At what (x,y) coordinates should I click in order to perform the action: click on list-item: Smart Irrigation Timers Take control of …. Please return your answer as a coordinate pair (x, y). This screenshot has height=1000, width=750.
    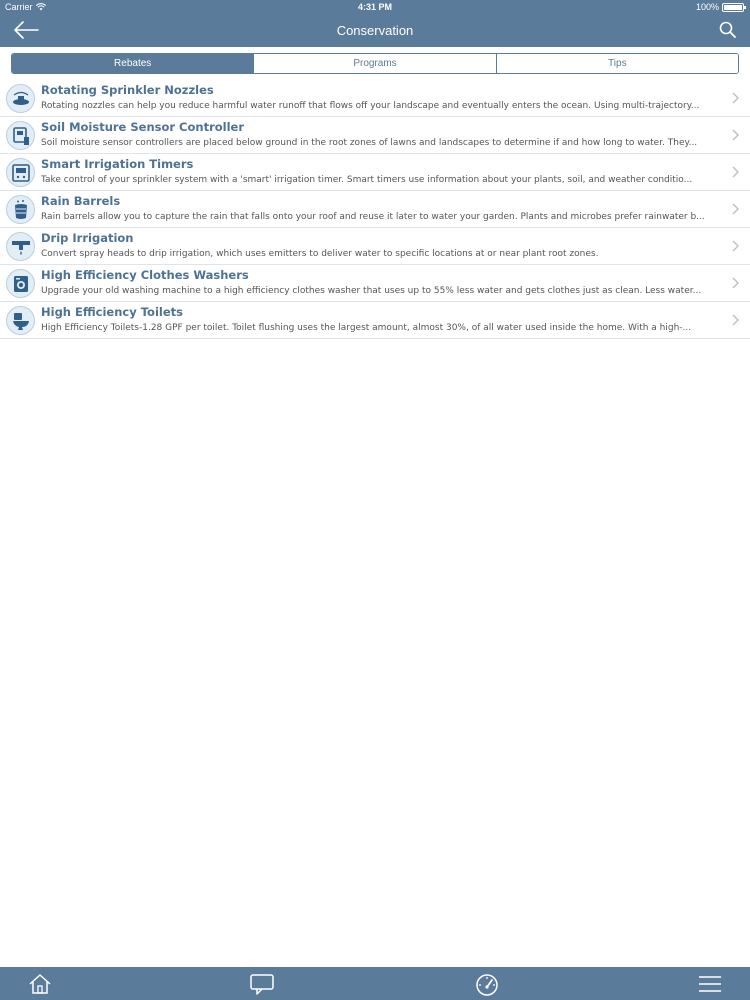
    Looking at the image, I should click on (375, 172).